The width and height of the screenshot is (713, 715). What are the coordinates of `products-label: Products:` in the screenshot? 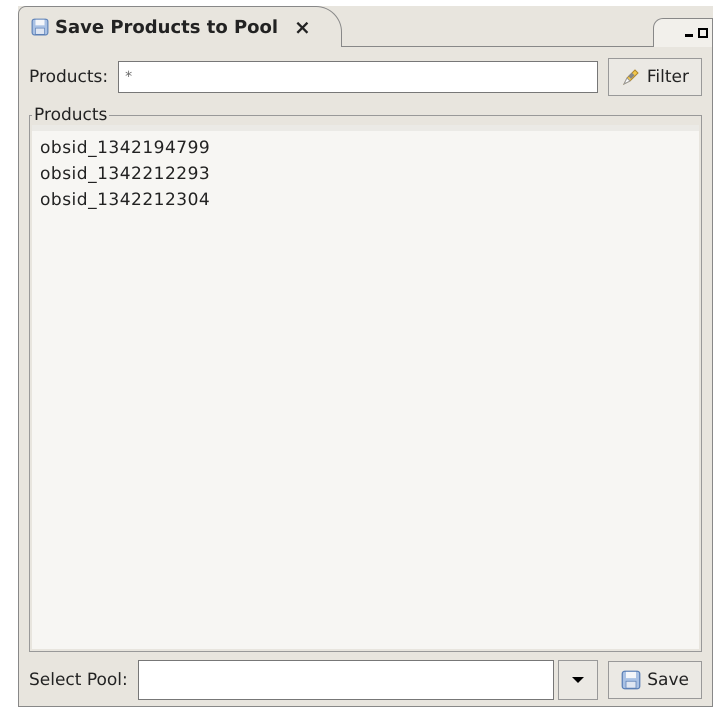 It's located at (68, 77).